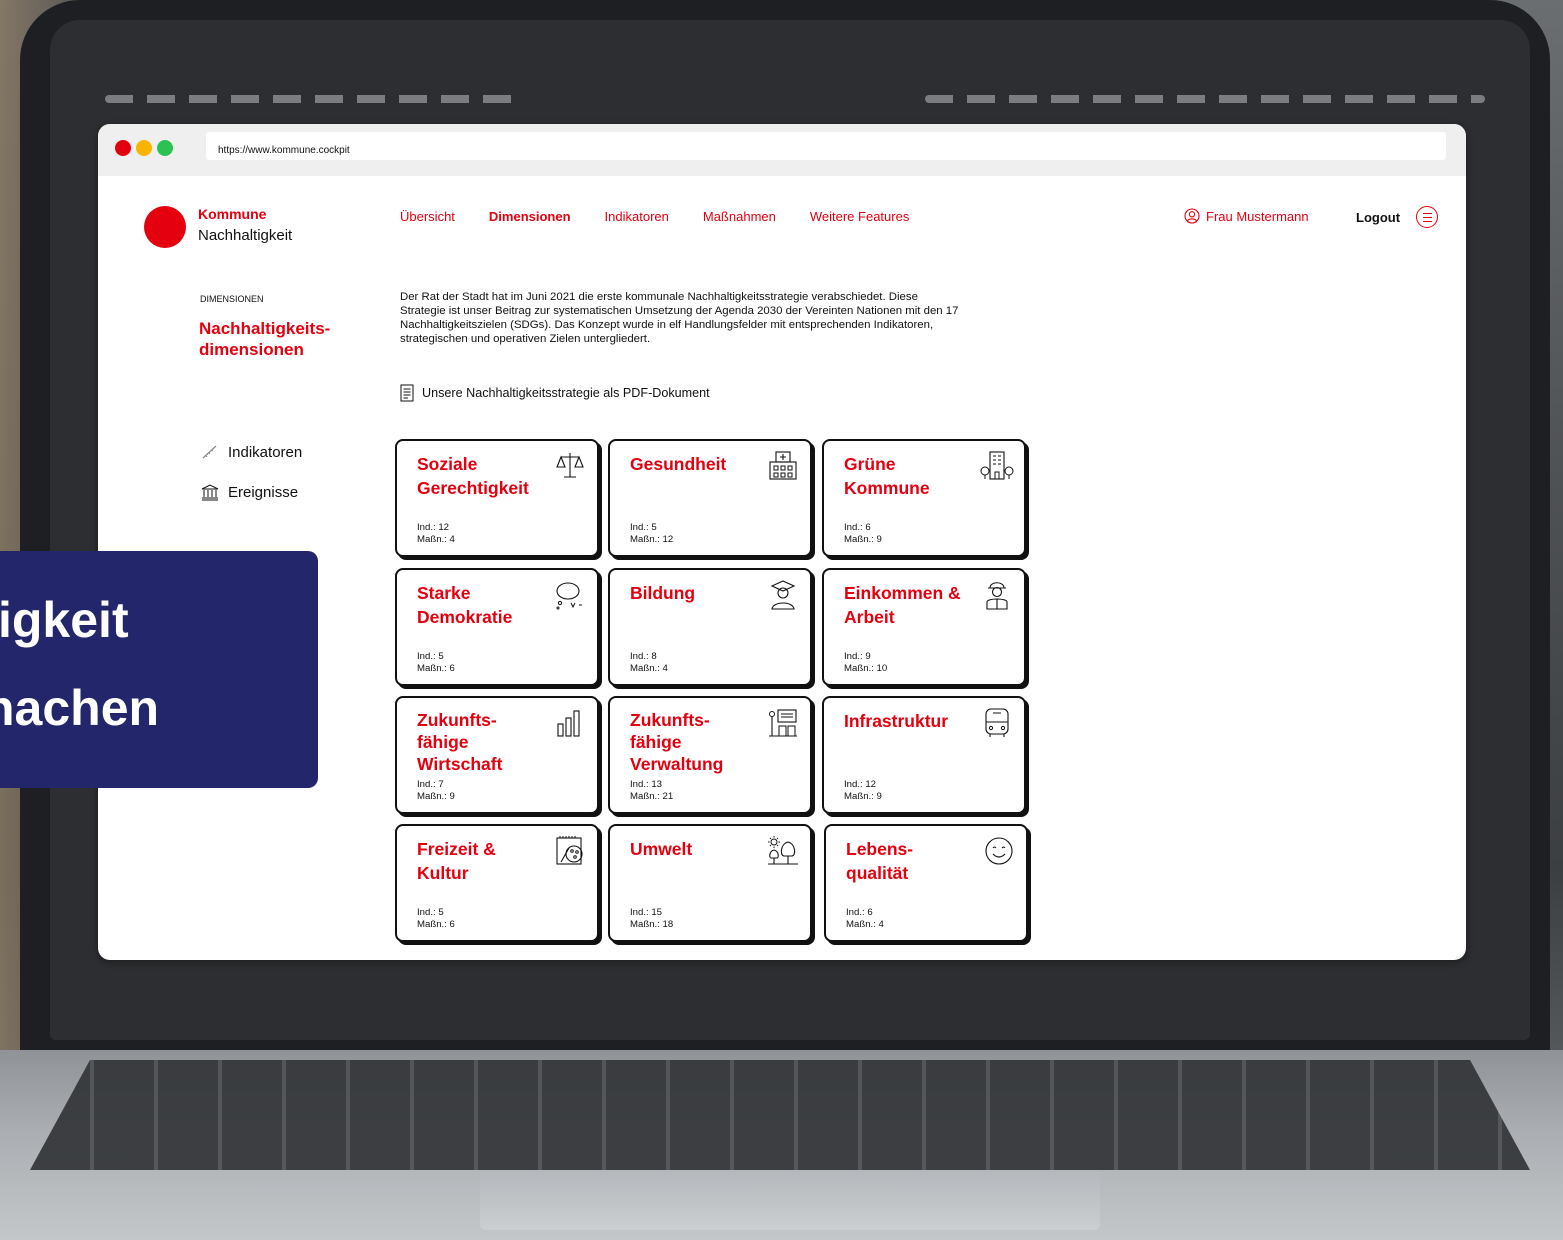  I want to click on page-title: Nachhaltigkeits-dimensionen, so click(265, 339).